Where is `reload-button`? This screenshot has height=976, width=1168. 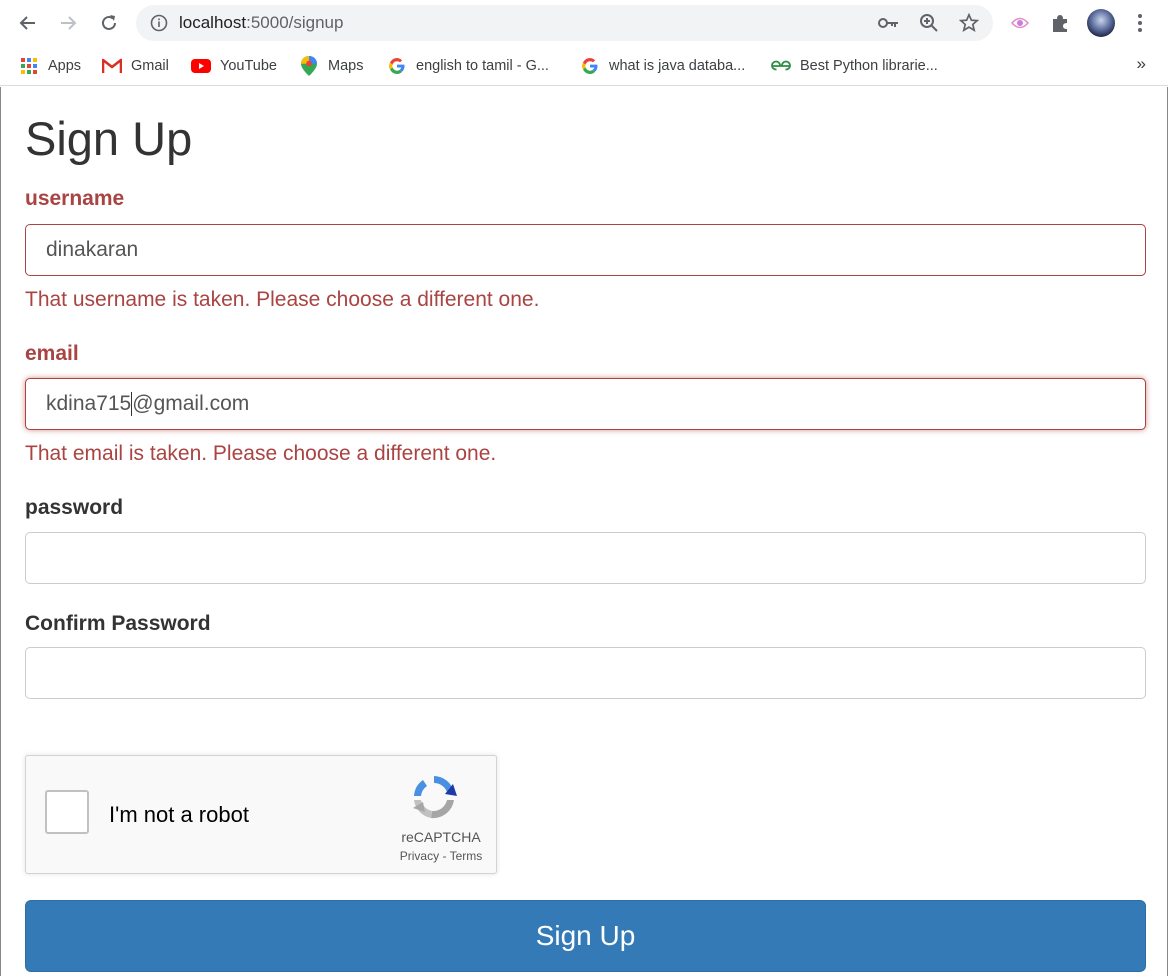 reload-button is located at coordinates (109, 23).